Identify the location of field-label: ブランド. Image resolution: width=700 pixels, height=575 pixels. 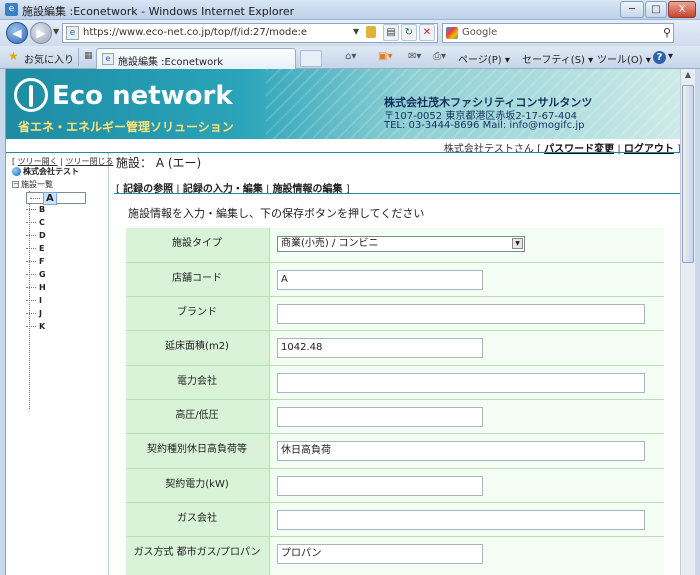
(197, 312).